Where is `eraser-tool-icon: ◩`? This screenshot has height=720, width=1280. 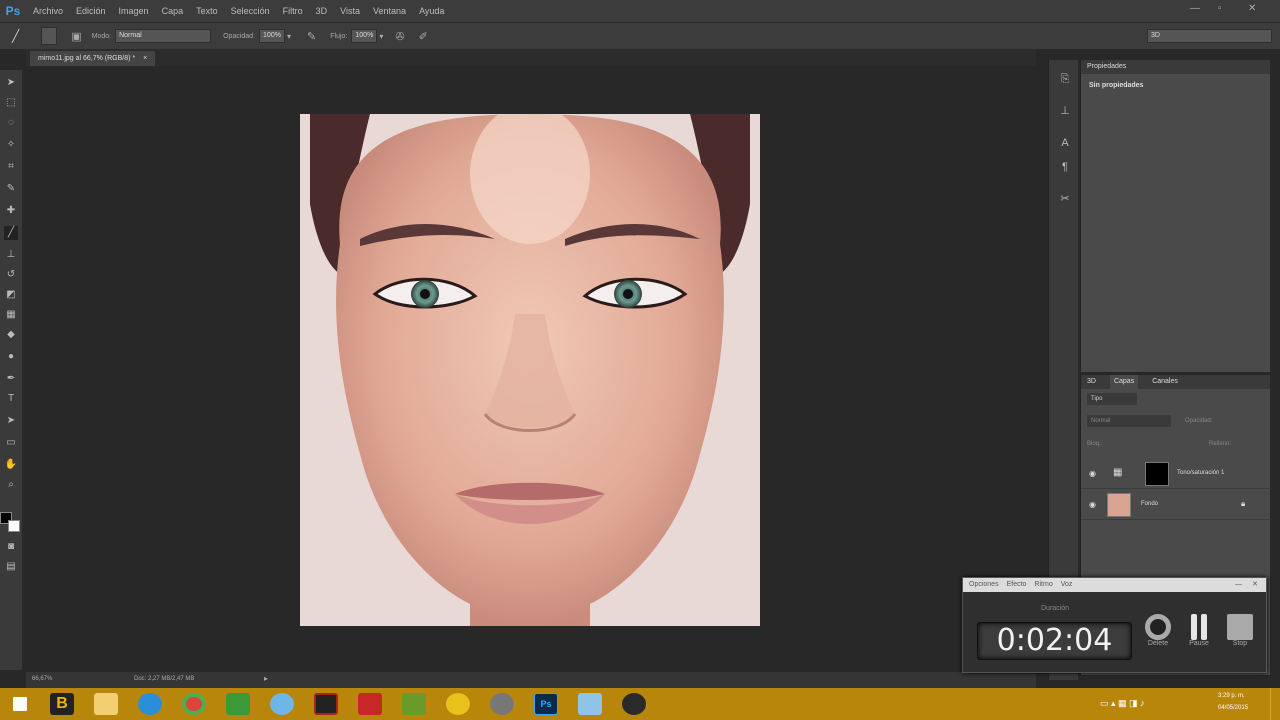
eraser-tool-icon: ◩ is located at coordinates (11, 295).